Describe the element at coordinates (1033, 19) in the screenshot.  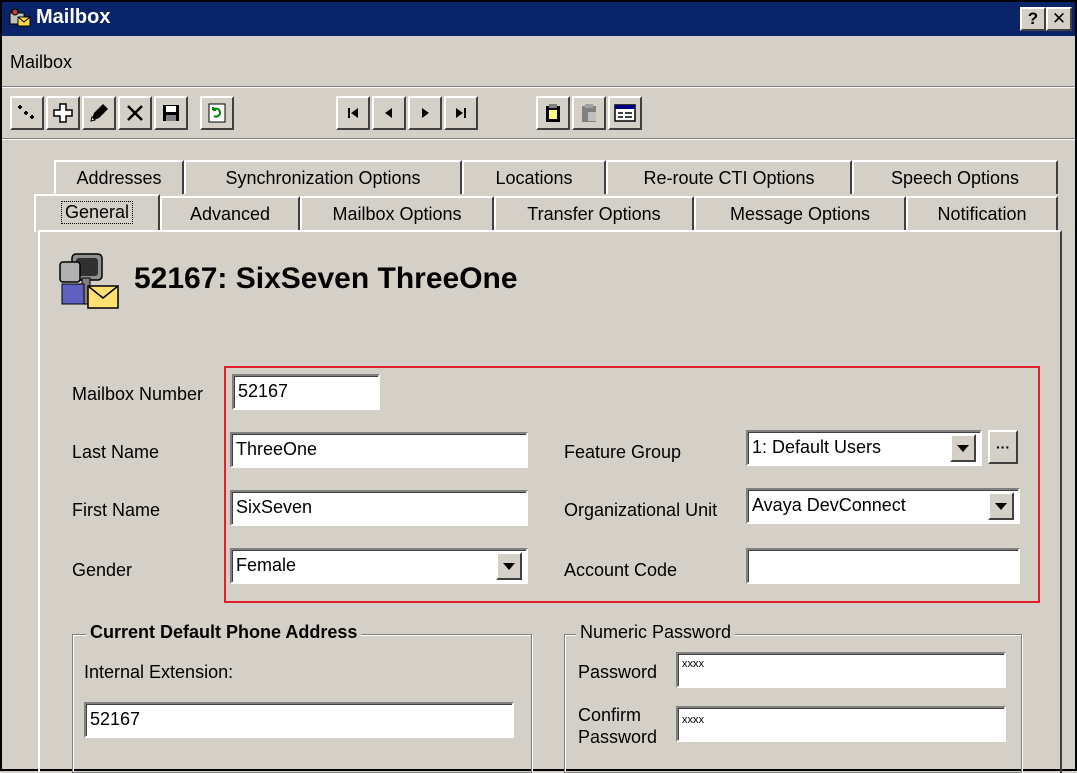
I see `help-button: ?` at that location.